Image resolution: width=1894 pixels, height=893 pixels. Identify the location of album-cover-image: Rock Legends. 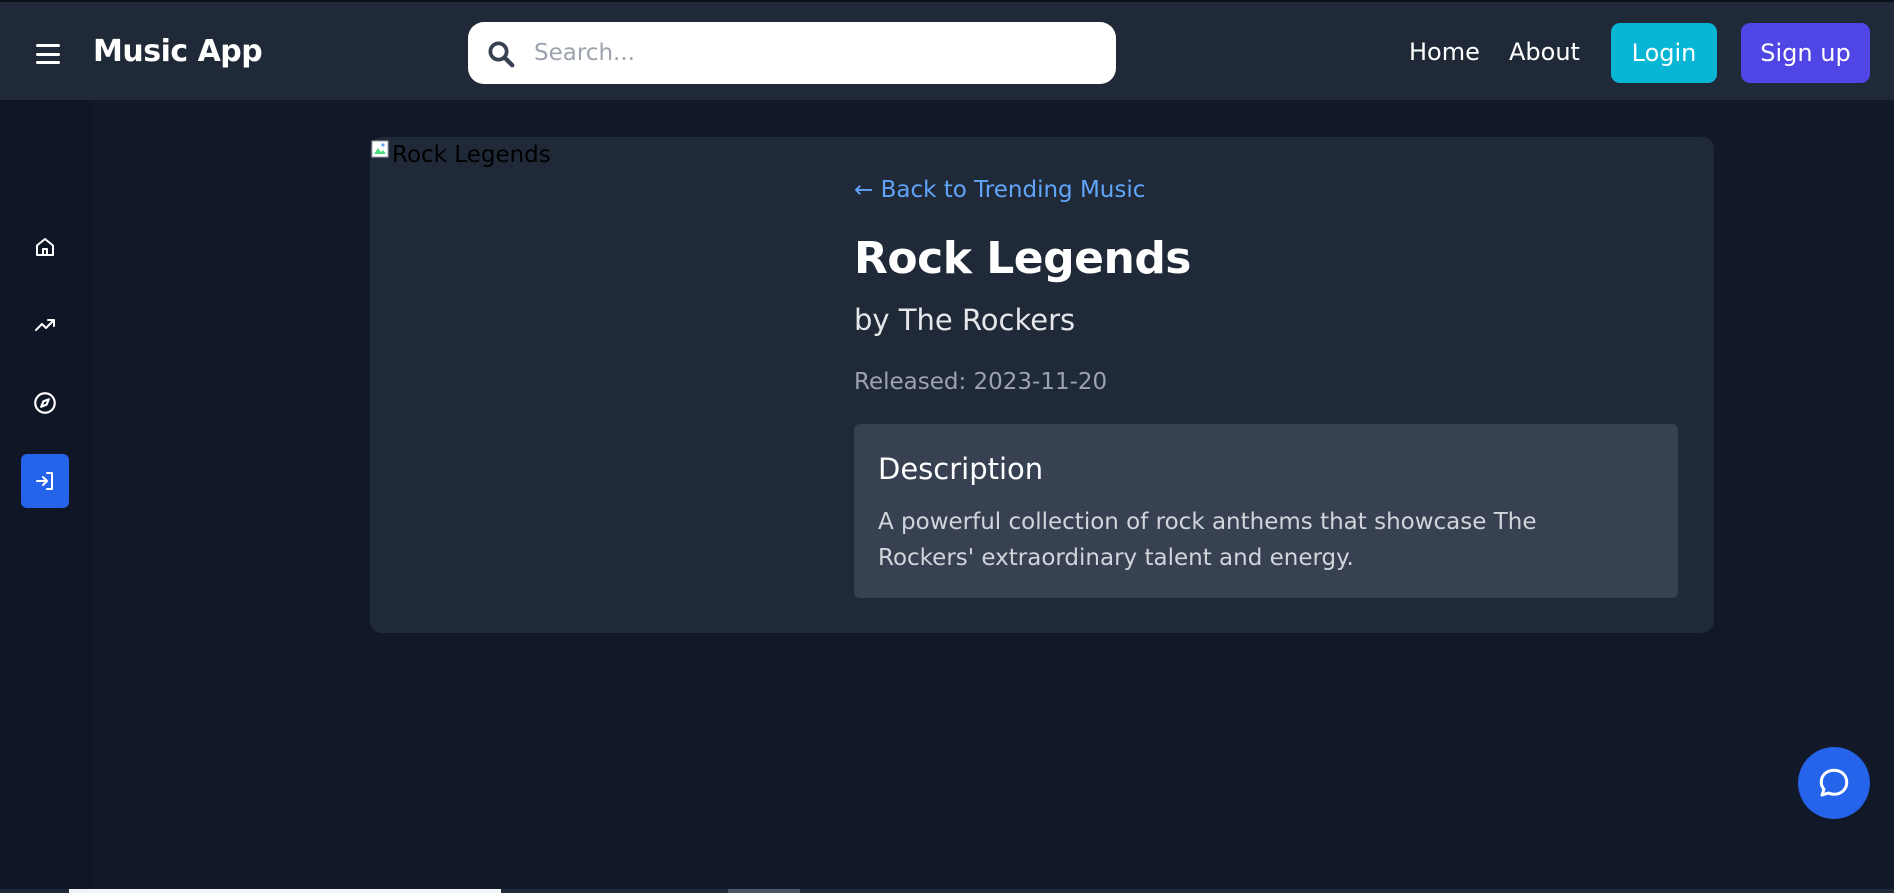
(605, 385).